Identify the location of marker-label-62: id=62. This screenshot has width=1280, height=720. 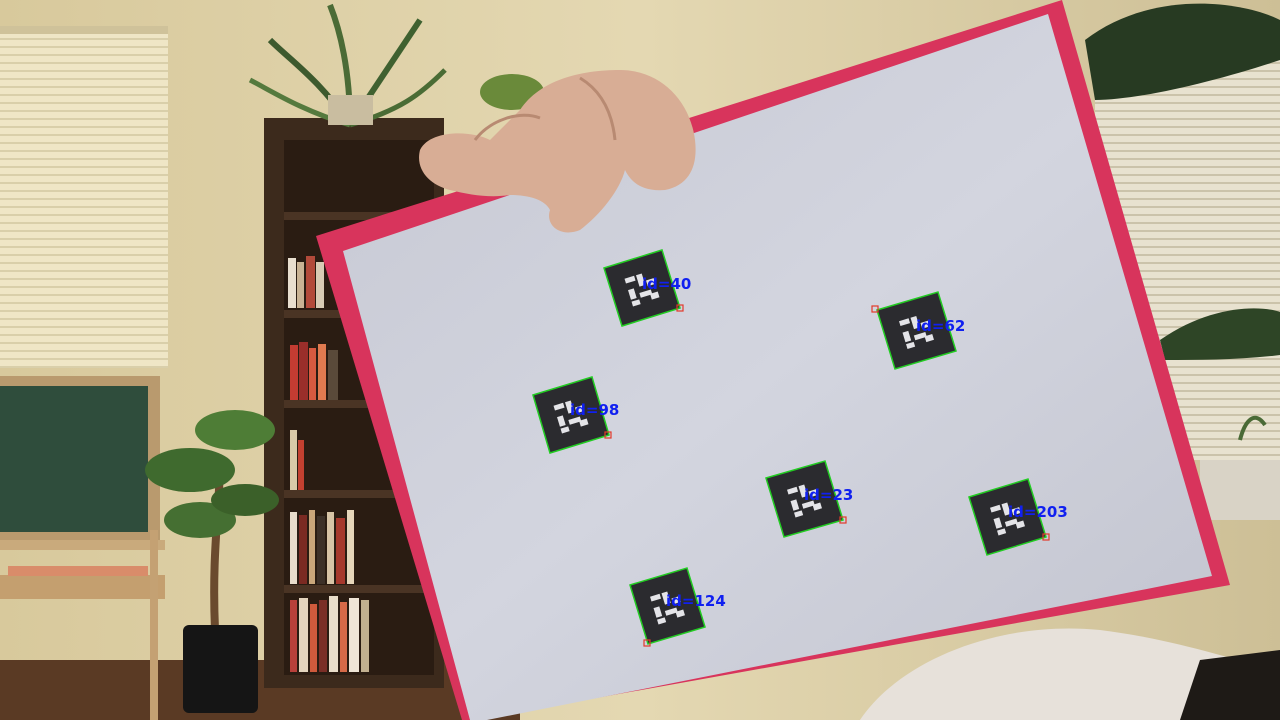
(941, 326).